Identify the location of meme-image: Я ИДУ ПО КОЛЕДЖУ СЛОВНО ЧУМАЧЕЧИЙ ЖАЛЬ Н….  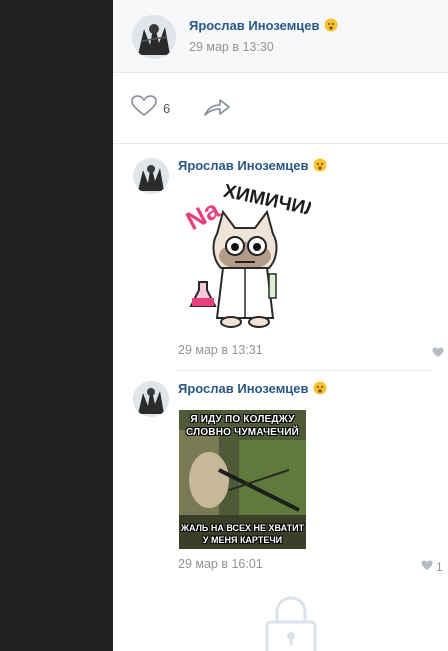
(242, 479).